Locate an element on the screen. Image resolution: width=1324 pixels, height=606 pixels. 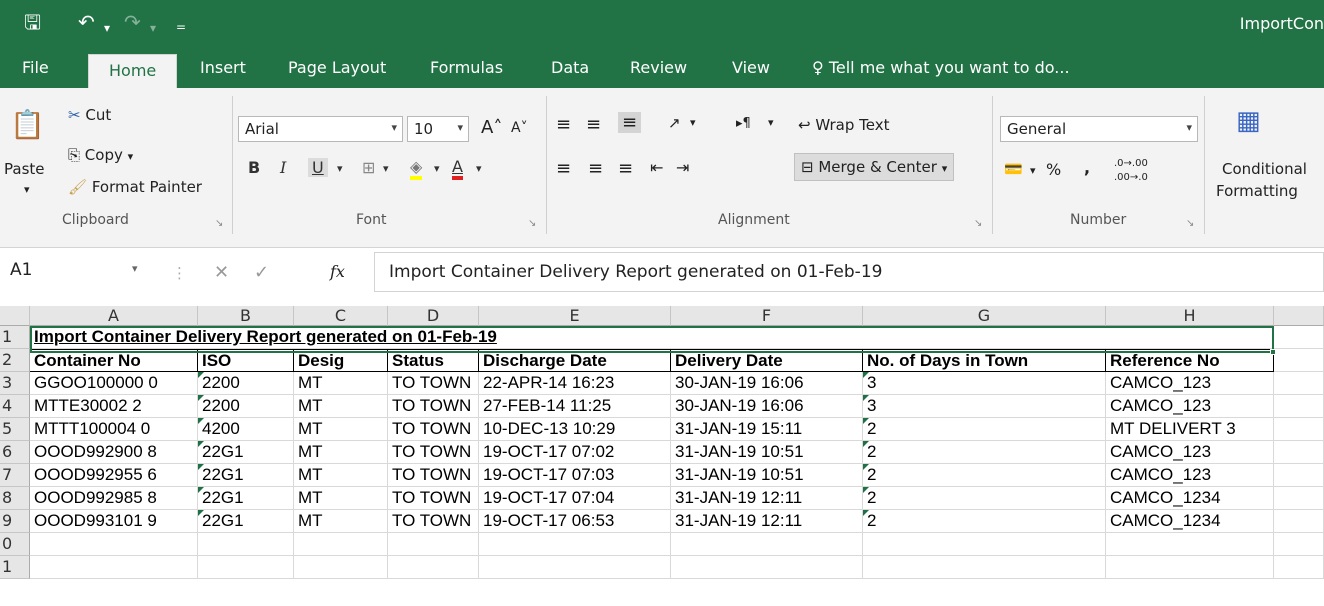
tab-insert: Insert is located at coordinates (223, 67).